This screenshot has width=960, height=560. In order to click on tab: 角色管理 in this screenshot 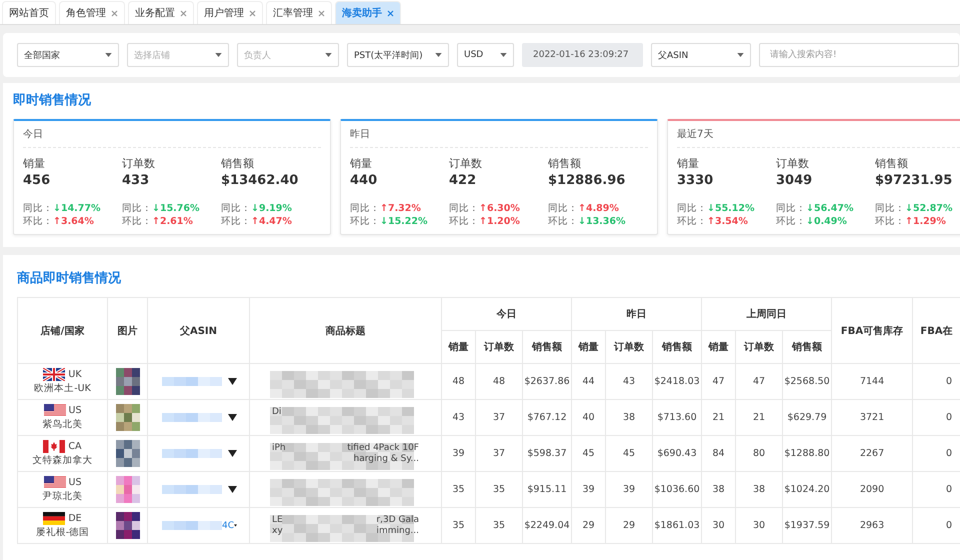, I will do `click(92, 12)`.